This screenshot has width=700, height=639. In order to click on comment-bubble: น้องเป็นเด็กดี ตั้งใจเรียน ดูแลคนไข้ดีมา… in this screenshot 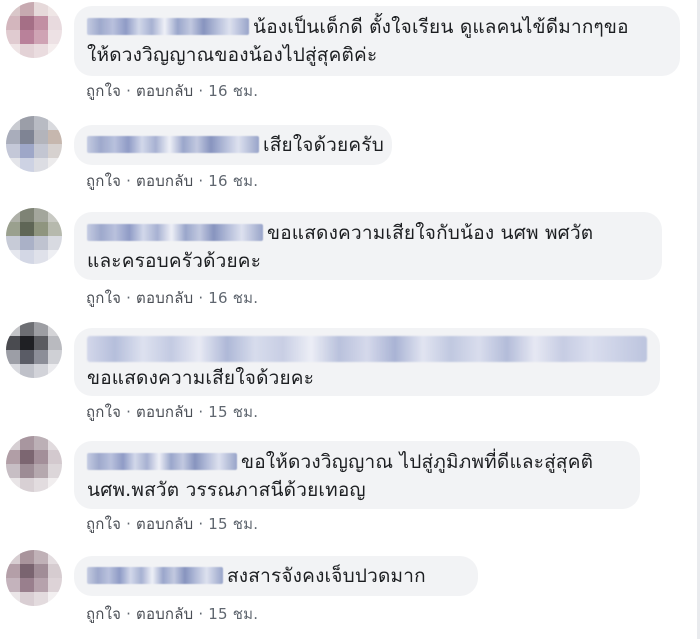, I will do `click(377, 41)`.